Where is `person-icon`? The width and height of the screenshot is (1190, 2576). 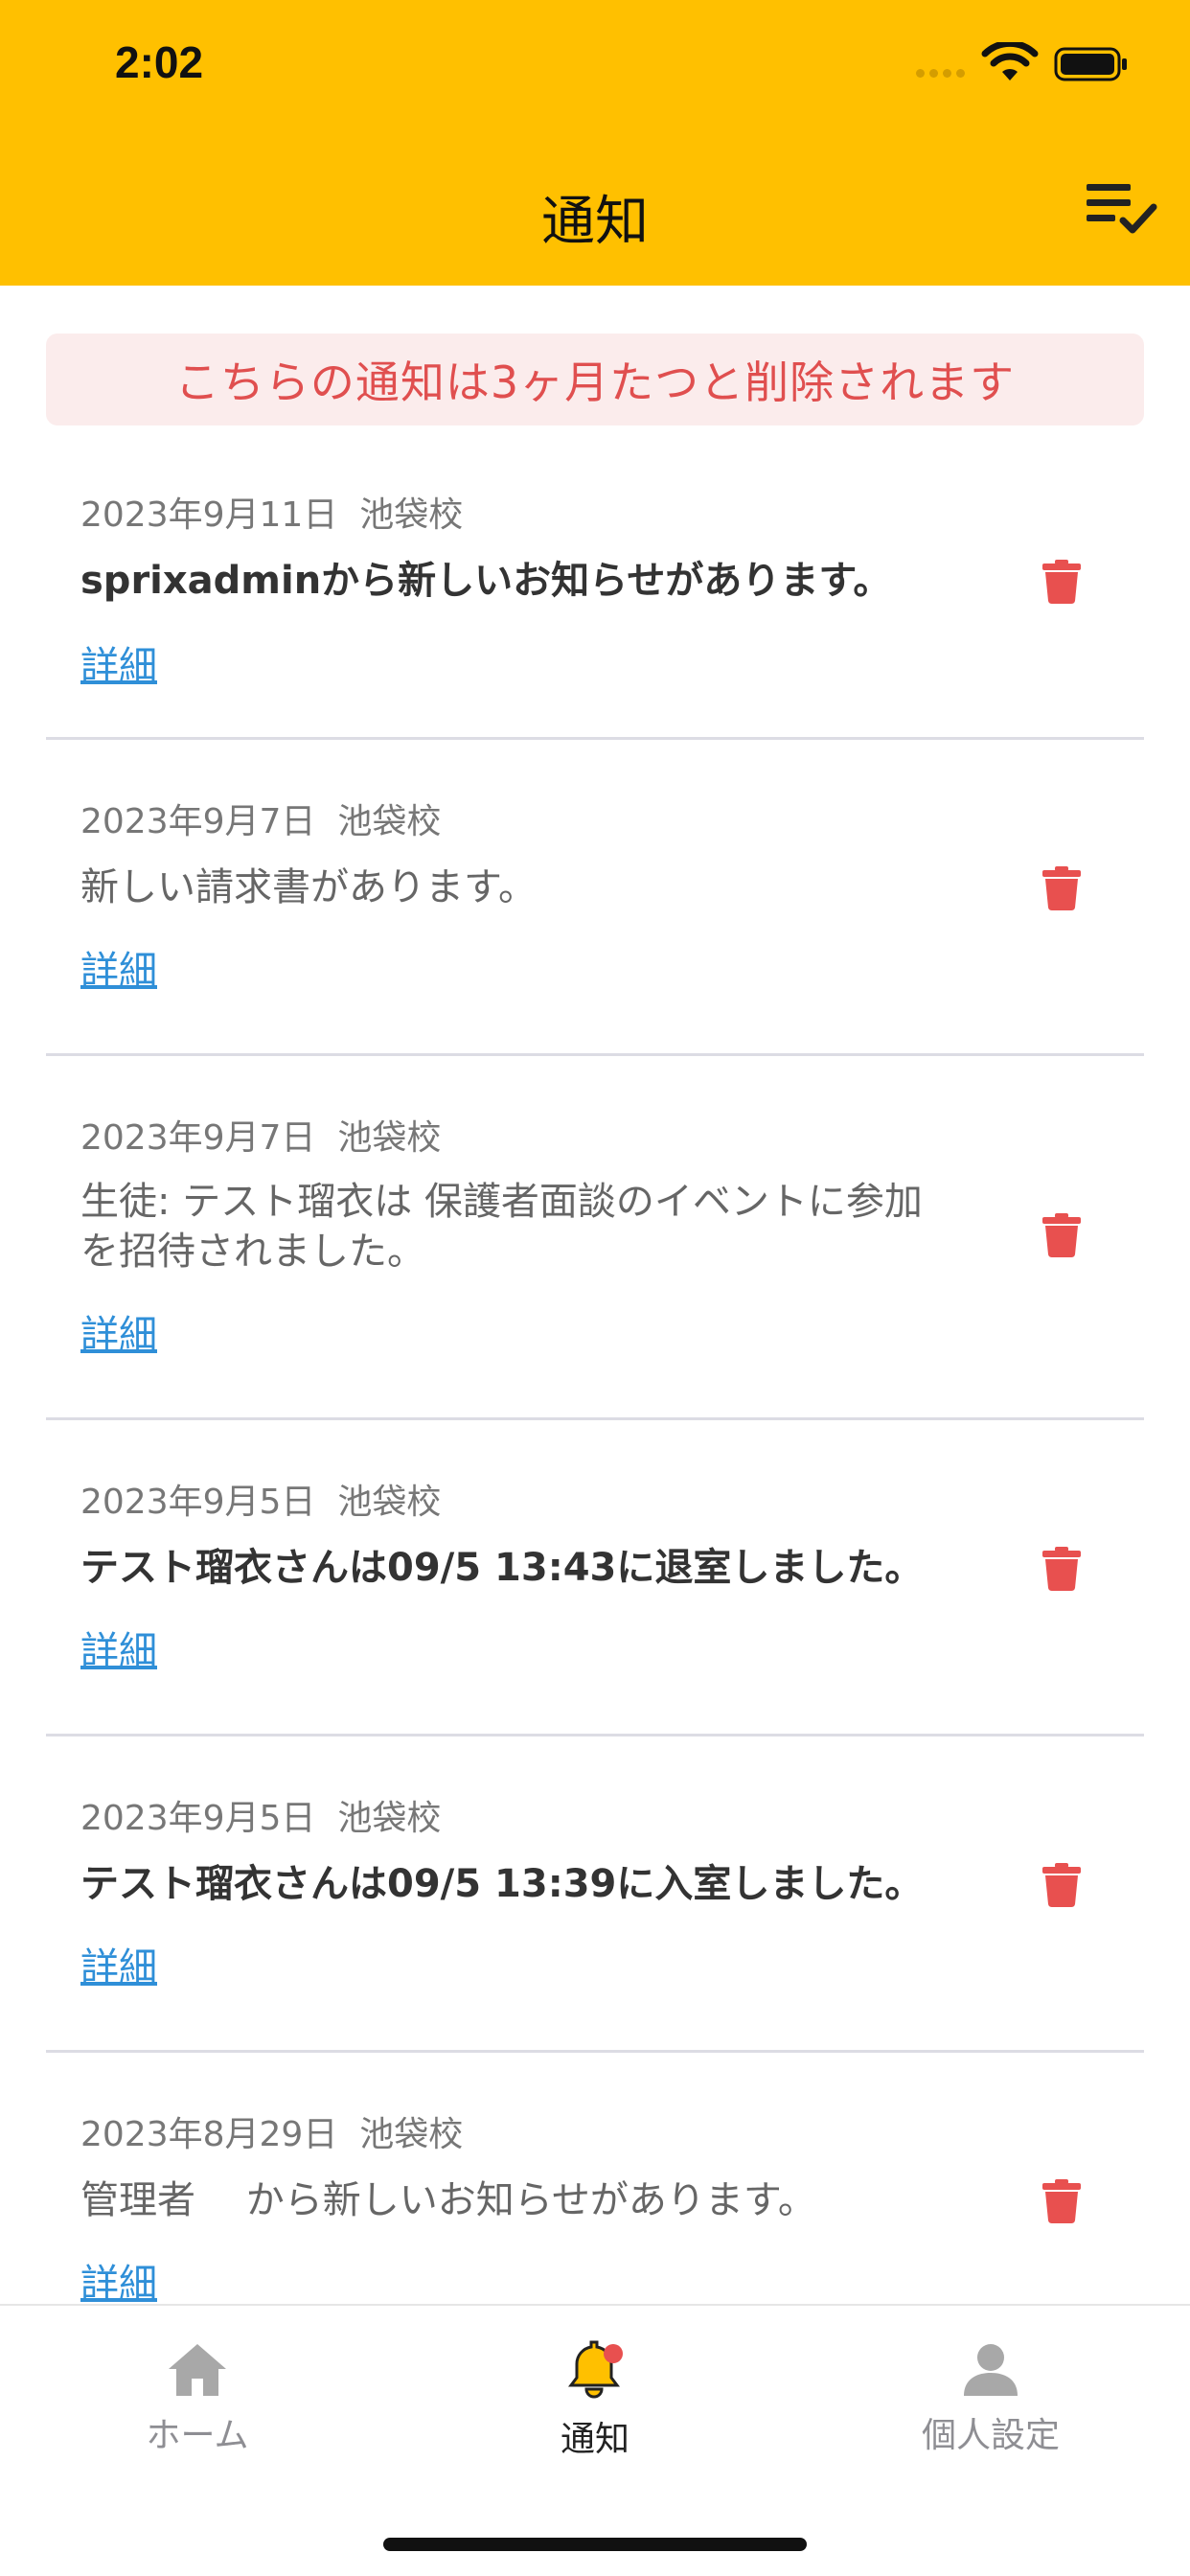
person-icon is located at coordinates (991, 2370).